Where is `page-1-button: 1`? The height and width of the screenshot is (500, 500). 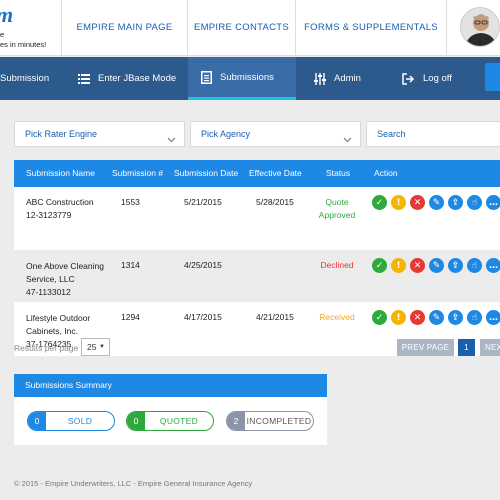
page-1-button: 1 is located at coordinates (466, 347).